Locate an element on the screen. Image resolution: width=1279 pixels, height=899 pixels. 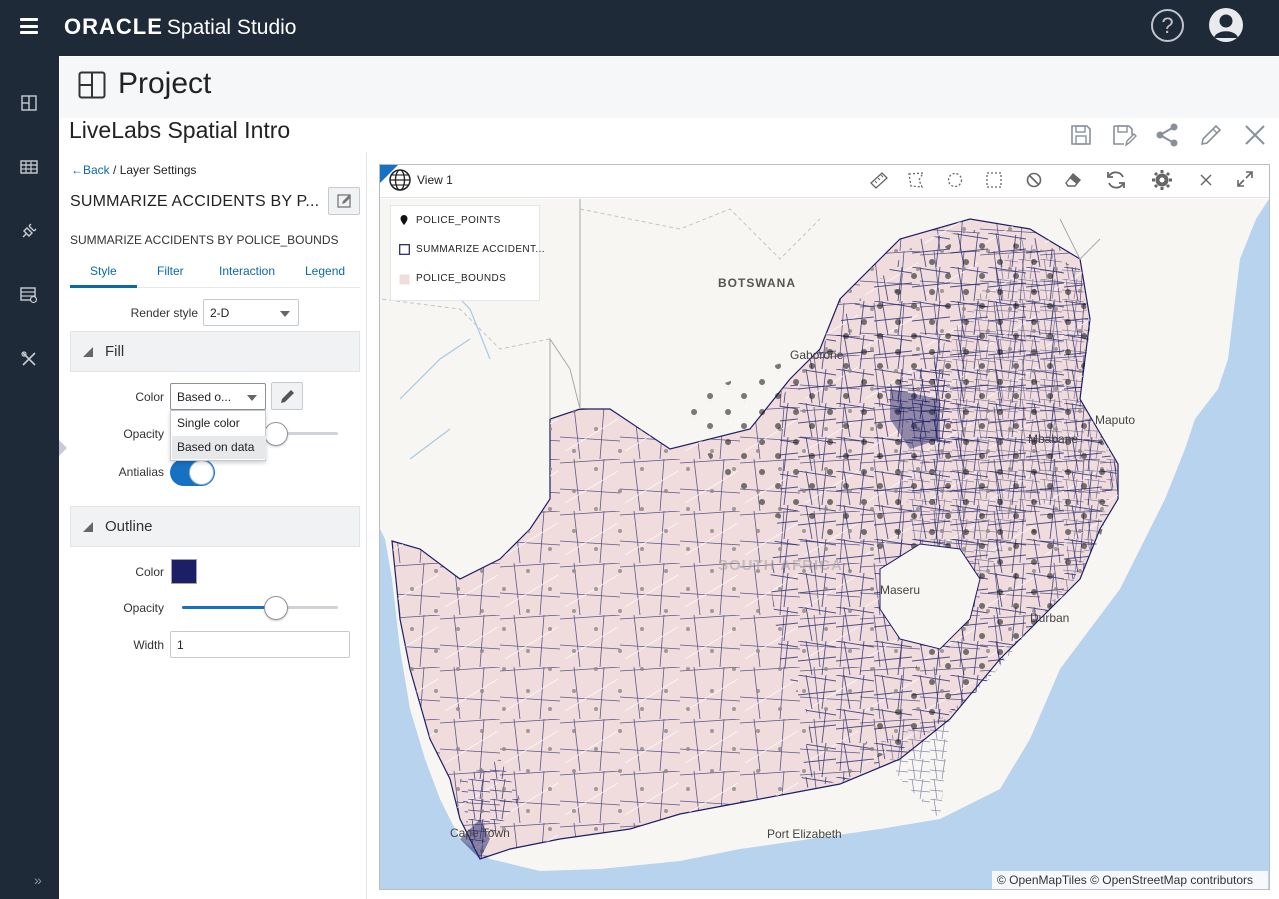
collapse-sidebar-icon: » is located at coordinates (38, 880).